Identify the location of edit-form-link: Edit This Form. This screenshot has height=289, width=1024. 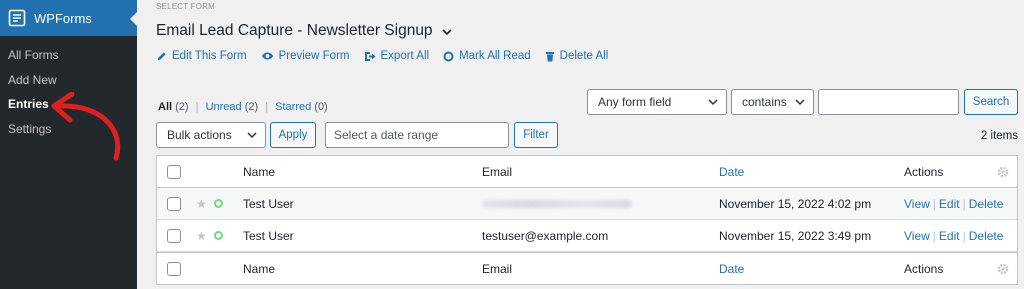
(201, 56).